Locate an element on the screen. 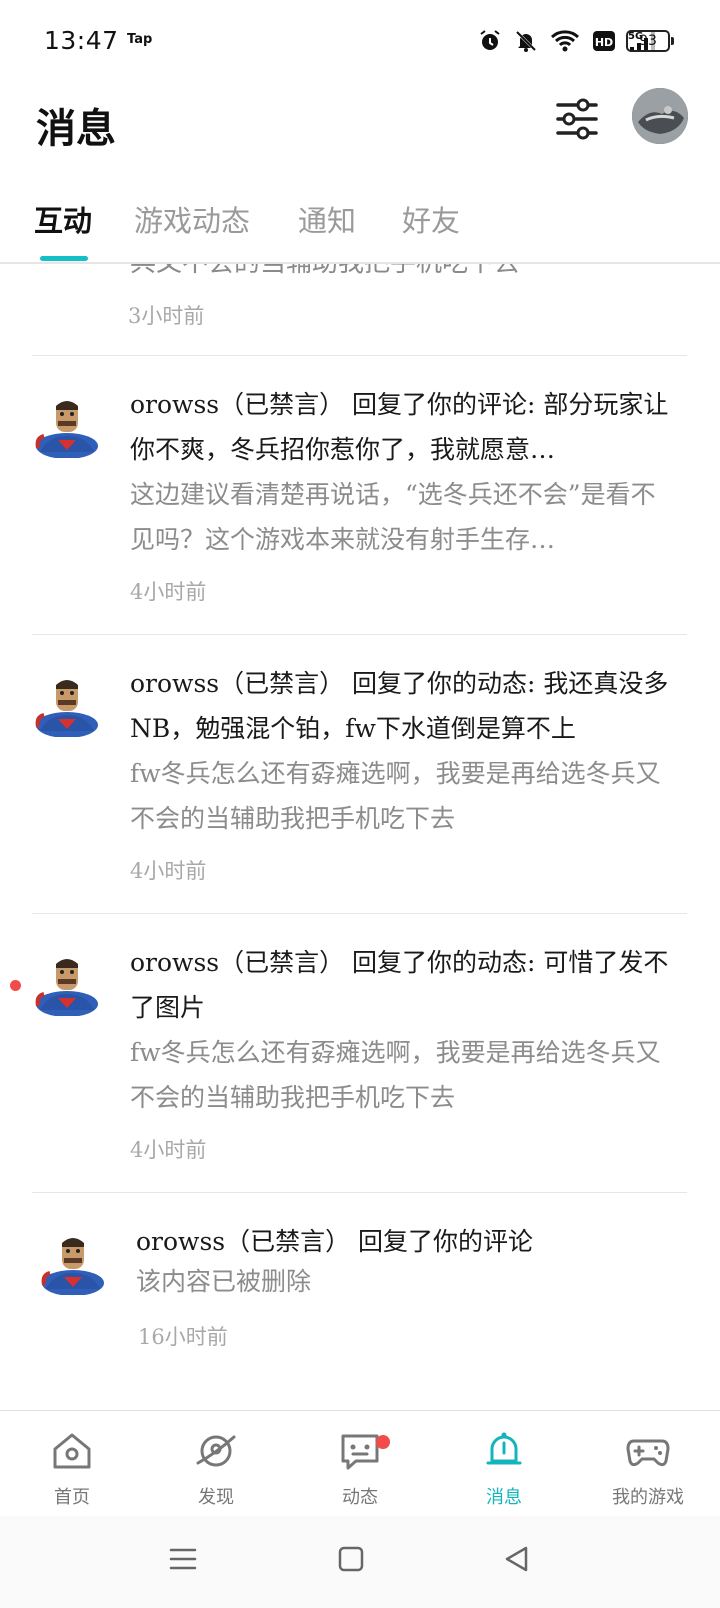  discover-planet-icon is located at coordinates (216, 1451).